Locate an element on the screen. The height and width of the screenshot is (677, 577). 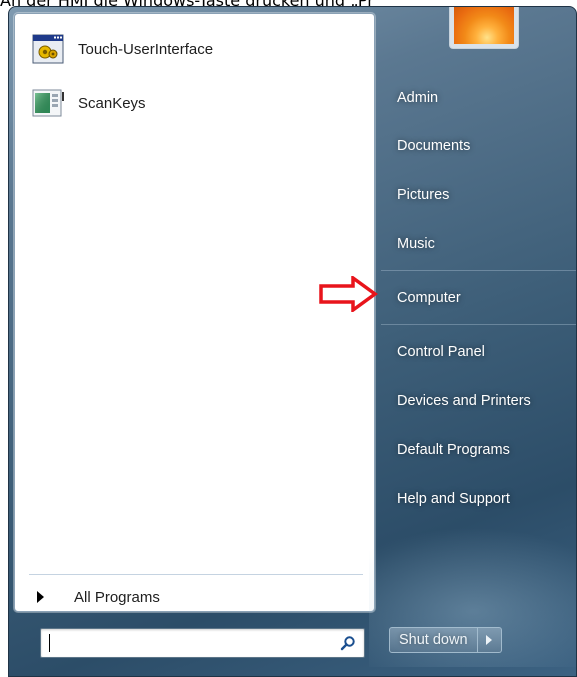
text-caret is located at coordinates (49, 643).